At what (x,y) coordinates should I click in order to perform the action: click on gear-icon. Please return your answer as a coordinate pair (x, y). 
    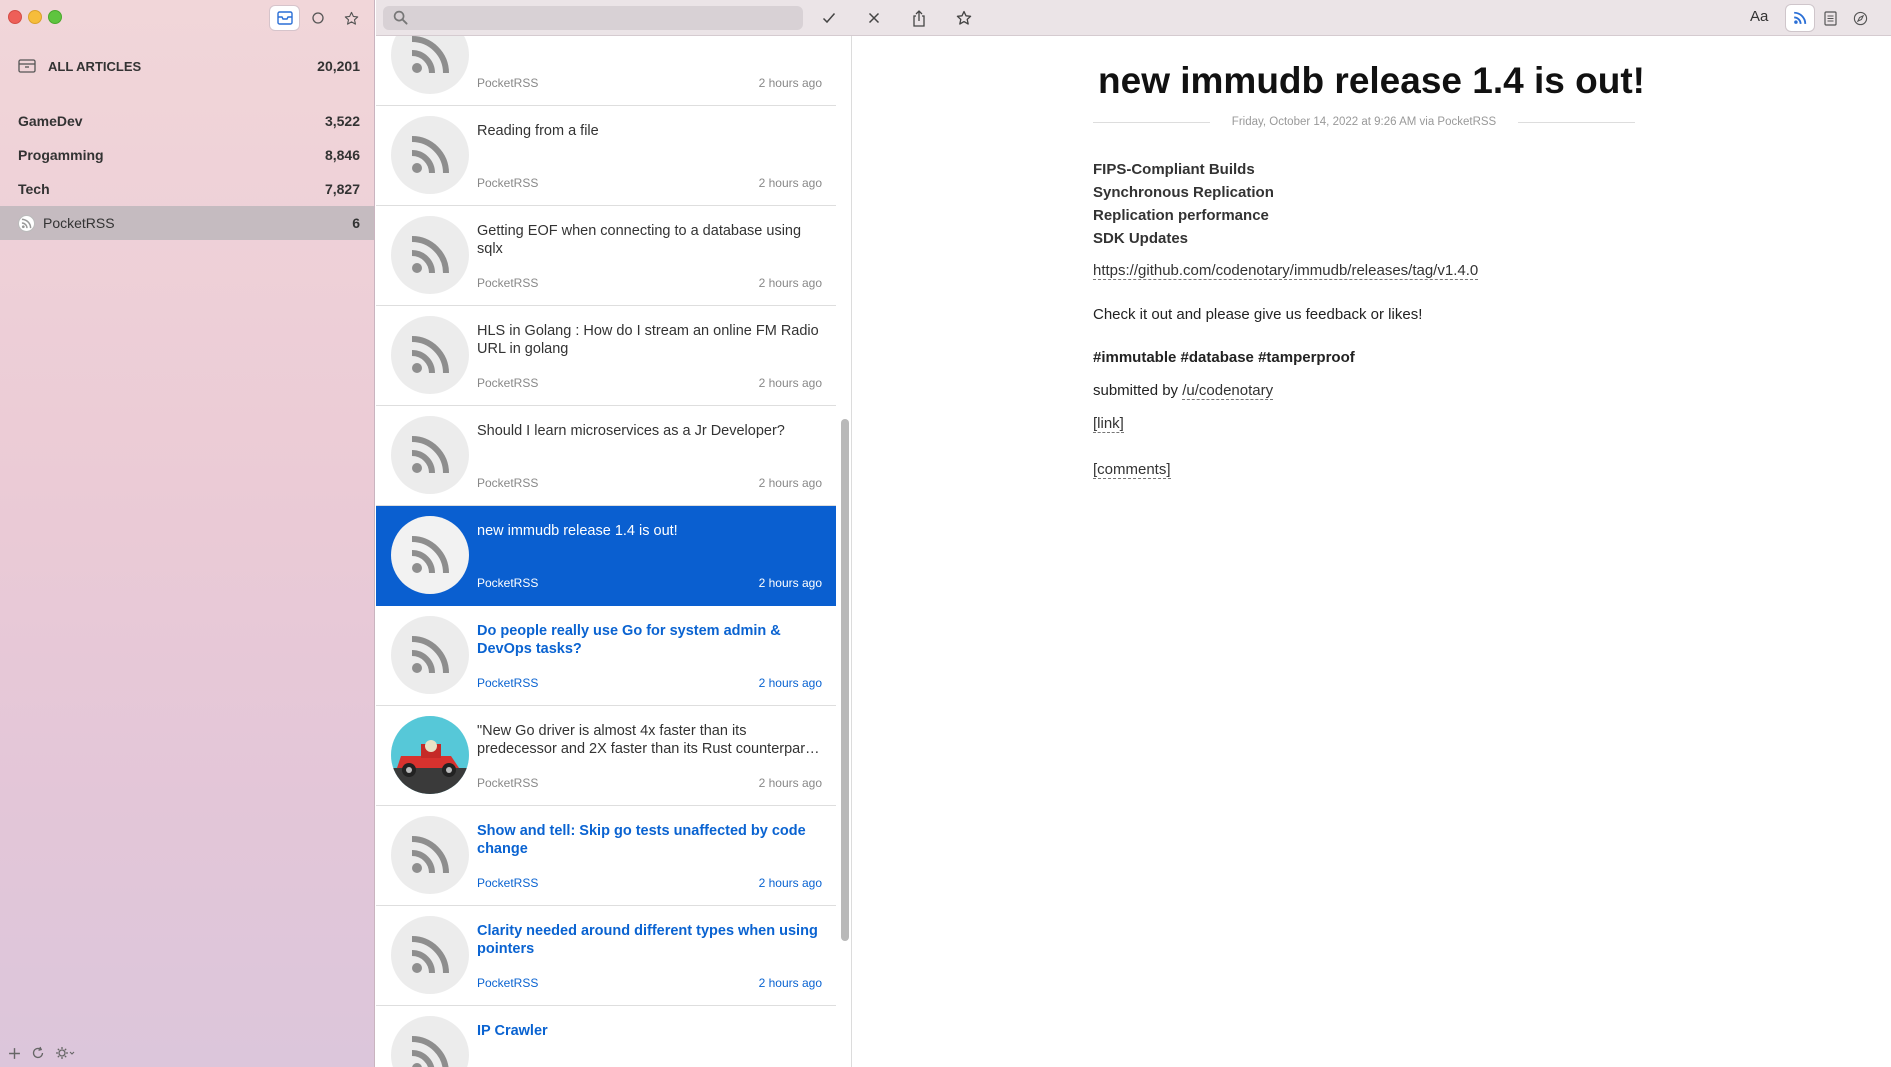
    Looking at the image, I should click on (65, 1054).